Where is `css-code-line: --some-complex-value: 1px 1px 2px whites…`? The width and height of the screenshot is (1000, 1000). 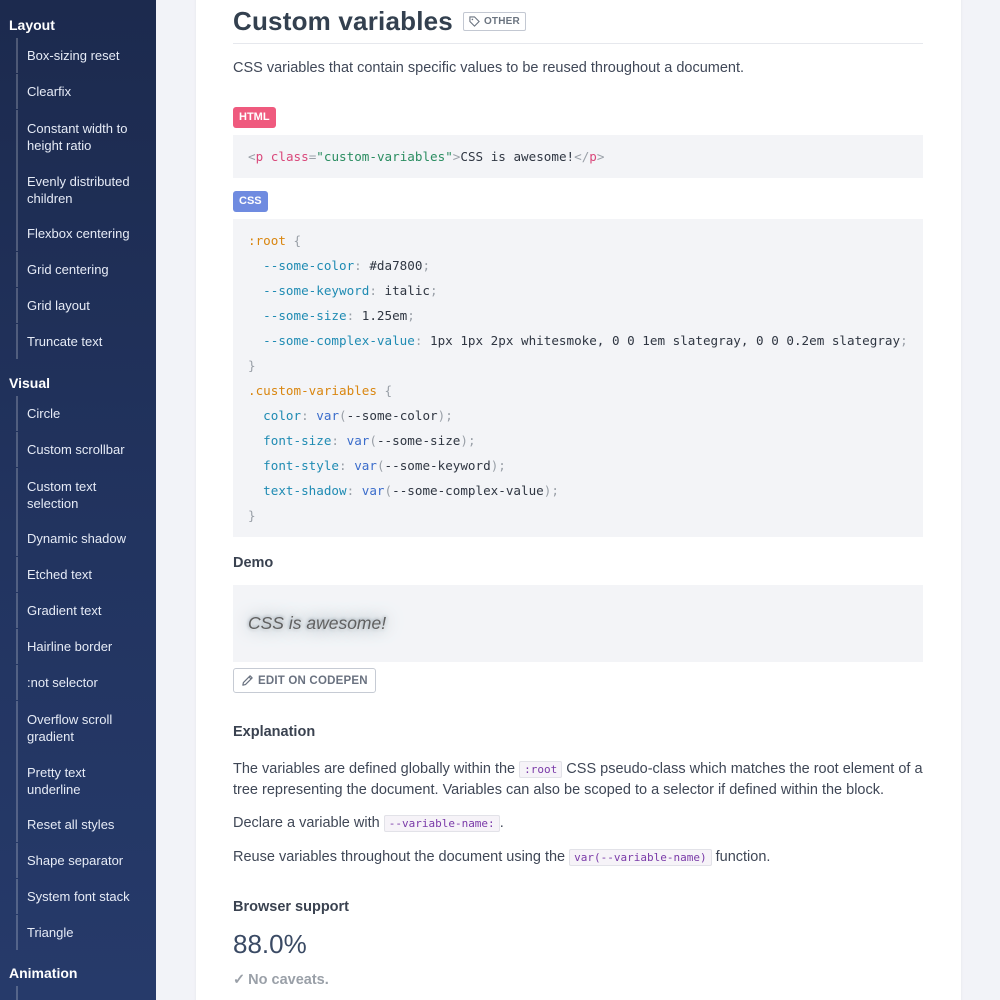 css-code-line: --some-complex-value: 1px 1px 2px whites… is located at coordinates (578, 340).